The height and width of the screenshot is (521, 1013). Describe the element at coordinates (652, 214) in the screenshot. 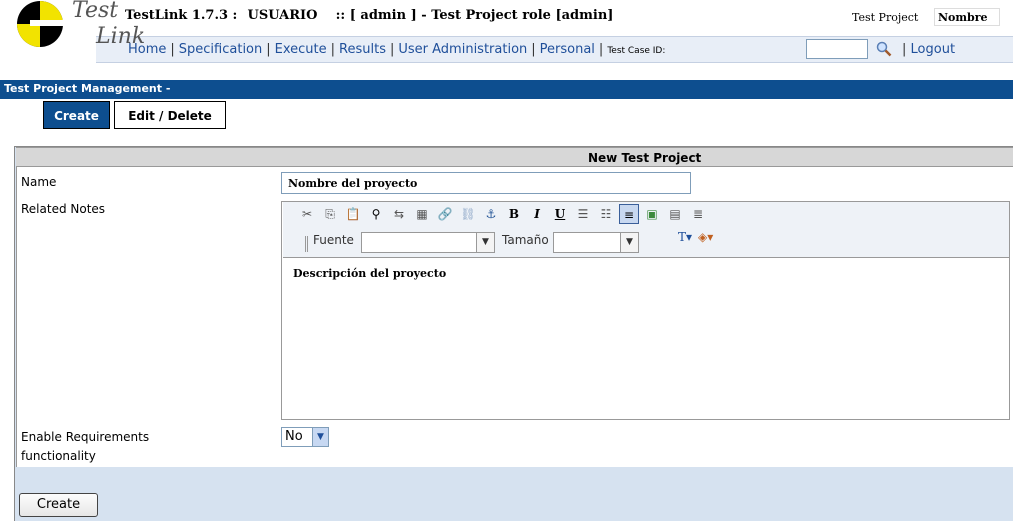

I see `image-icon: ▣` at that location.